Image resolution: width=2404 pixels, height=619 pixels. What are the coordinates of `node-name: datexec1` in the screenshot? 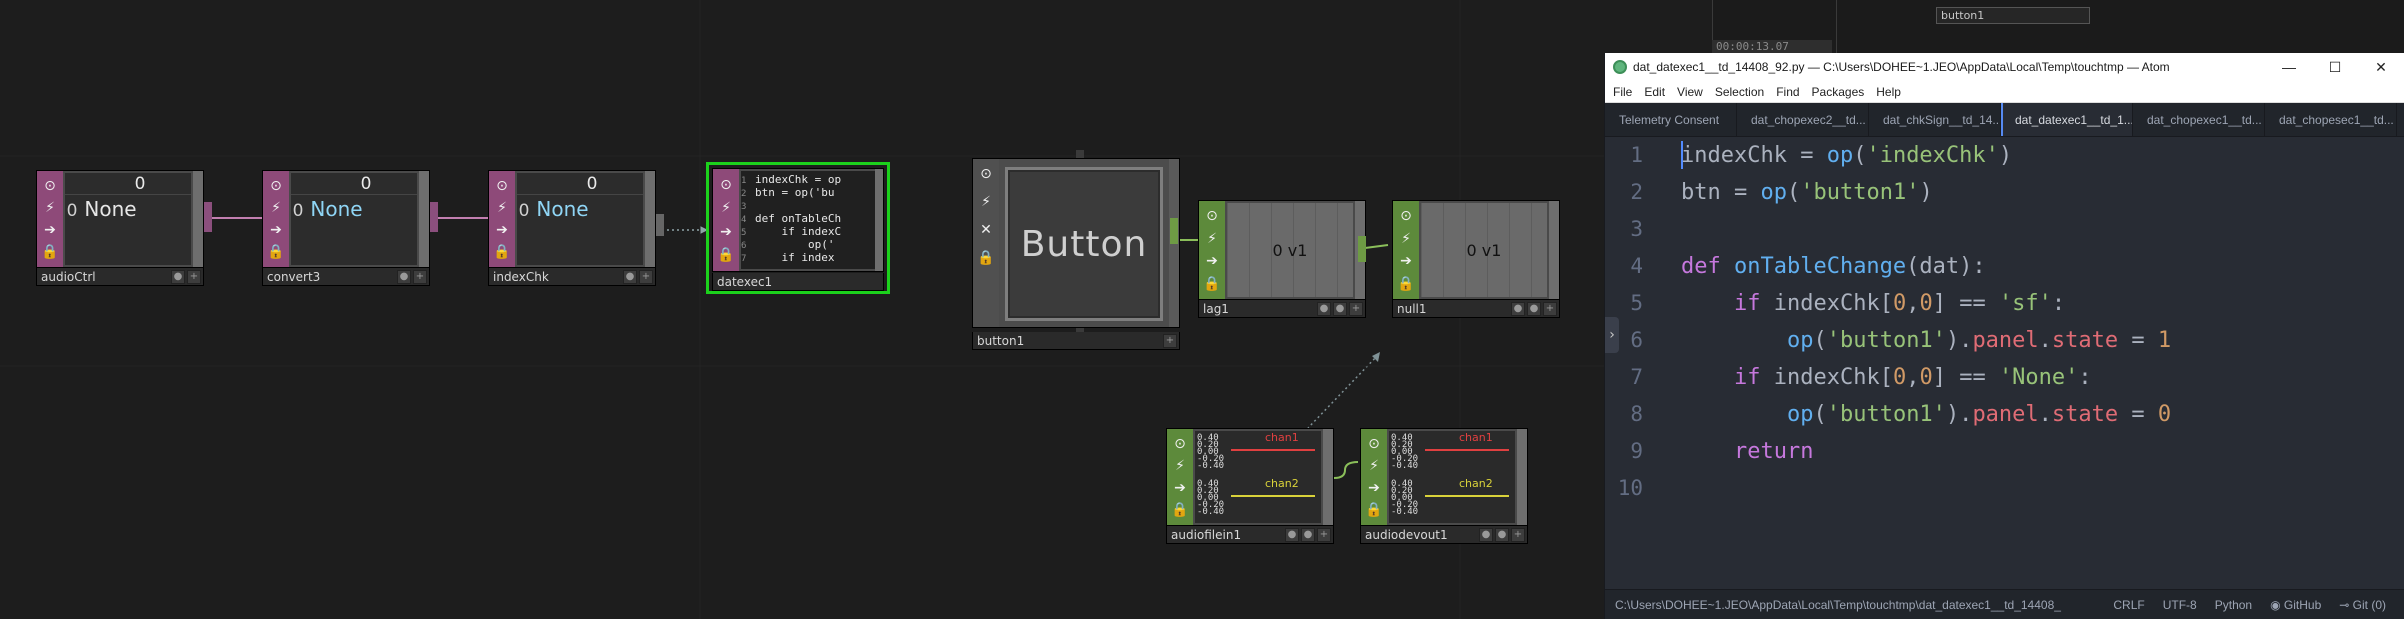 It's located at (798, 282).